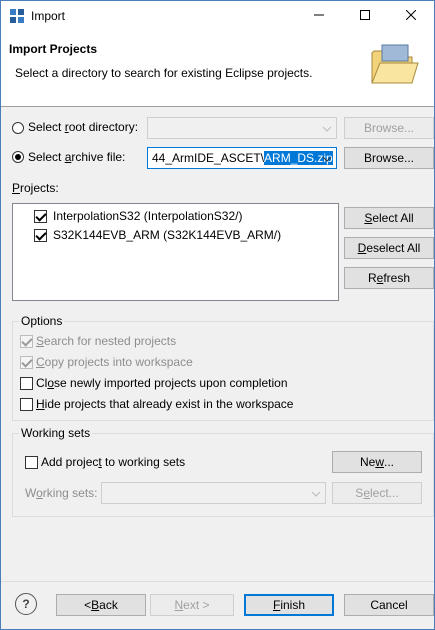 The height and width of the screenshot is (630, 435). What do you see at coordinates (26, 341) in the screenshot?
I see `search-nested-checkbox` at bounding box center [26, 341].